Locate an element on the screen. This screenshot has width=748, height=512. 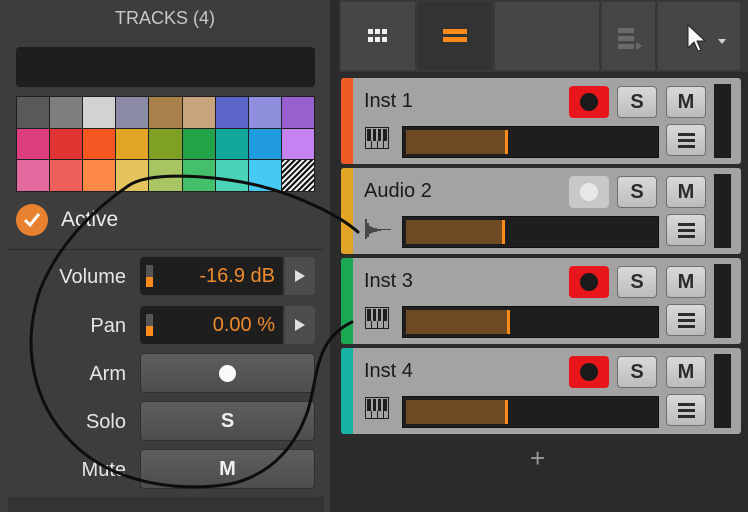
clip-launcher-icon is located at coordinates (630, 39).